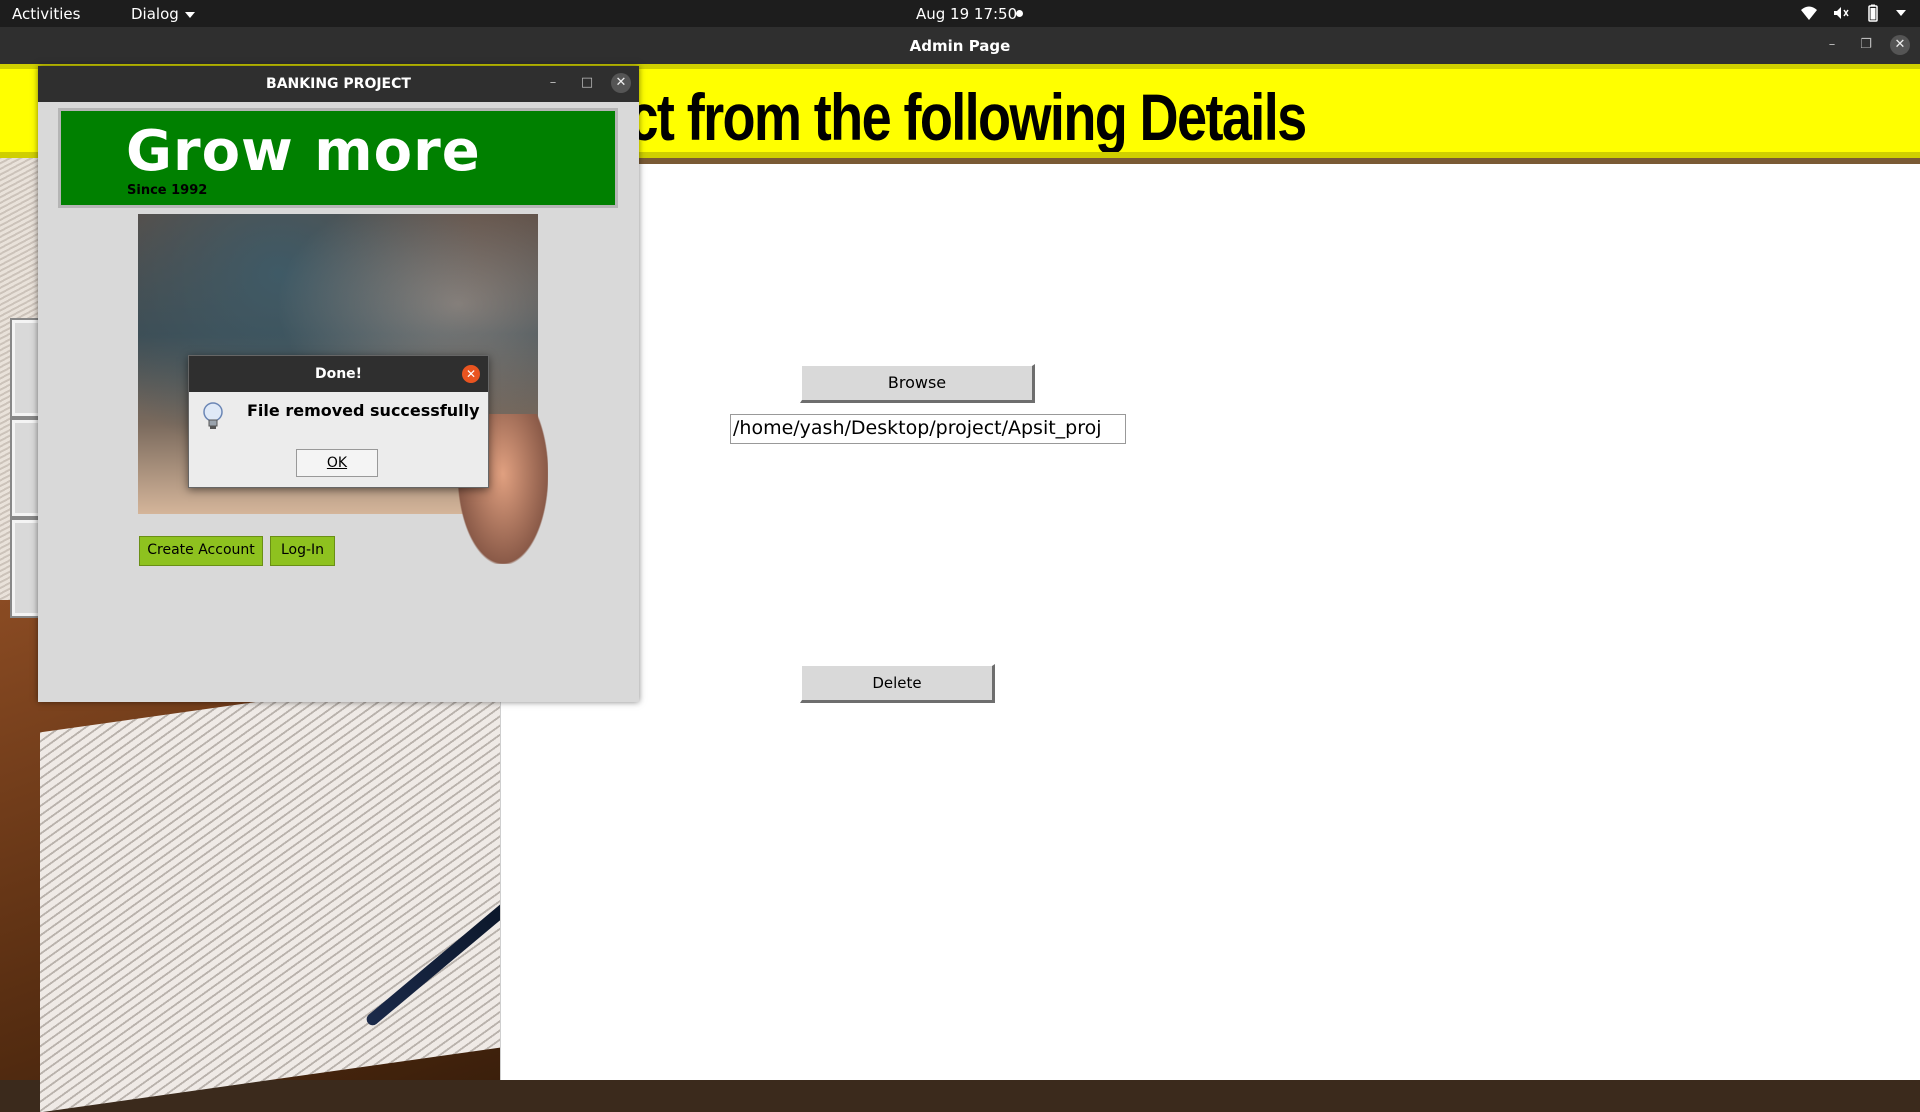 This screenshot has width=1920, height=1112. What do you see at coordinates (1873, 13) in the screenshot?
I see `battery-icon` at bounding box center [1873, 13].